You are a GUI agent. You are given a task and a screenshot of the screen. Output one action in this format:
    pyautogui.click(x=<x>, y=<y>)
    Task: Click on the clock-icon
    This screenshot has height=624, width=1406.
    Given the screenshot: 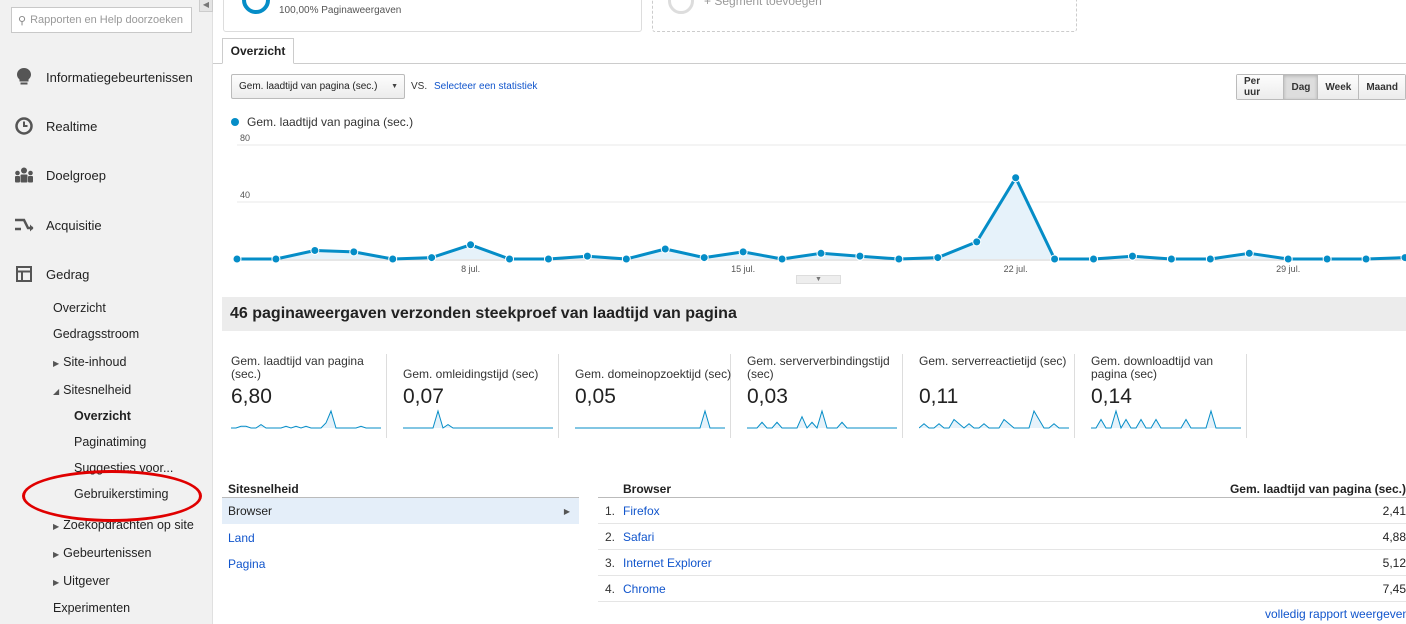 What is the action you would take?
    pyautogui.click(x=24, y=126)
    